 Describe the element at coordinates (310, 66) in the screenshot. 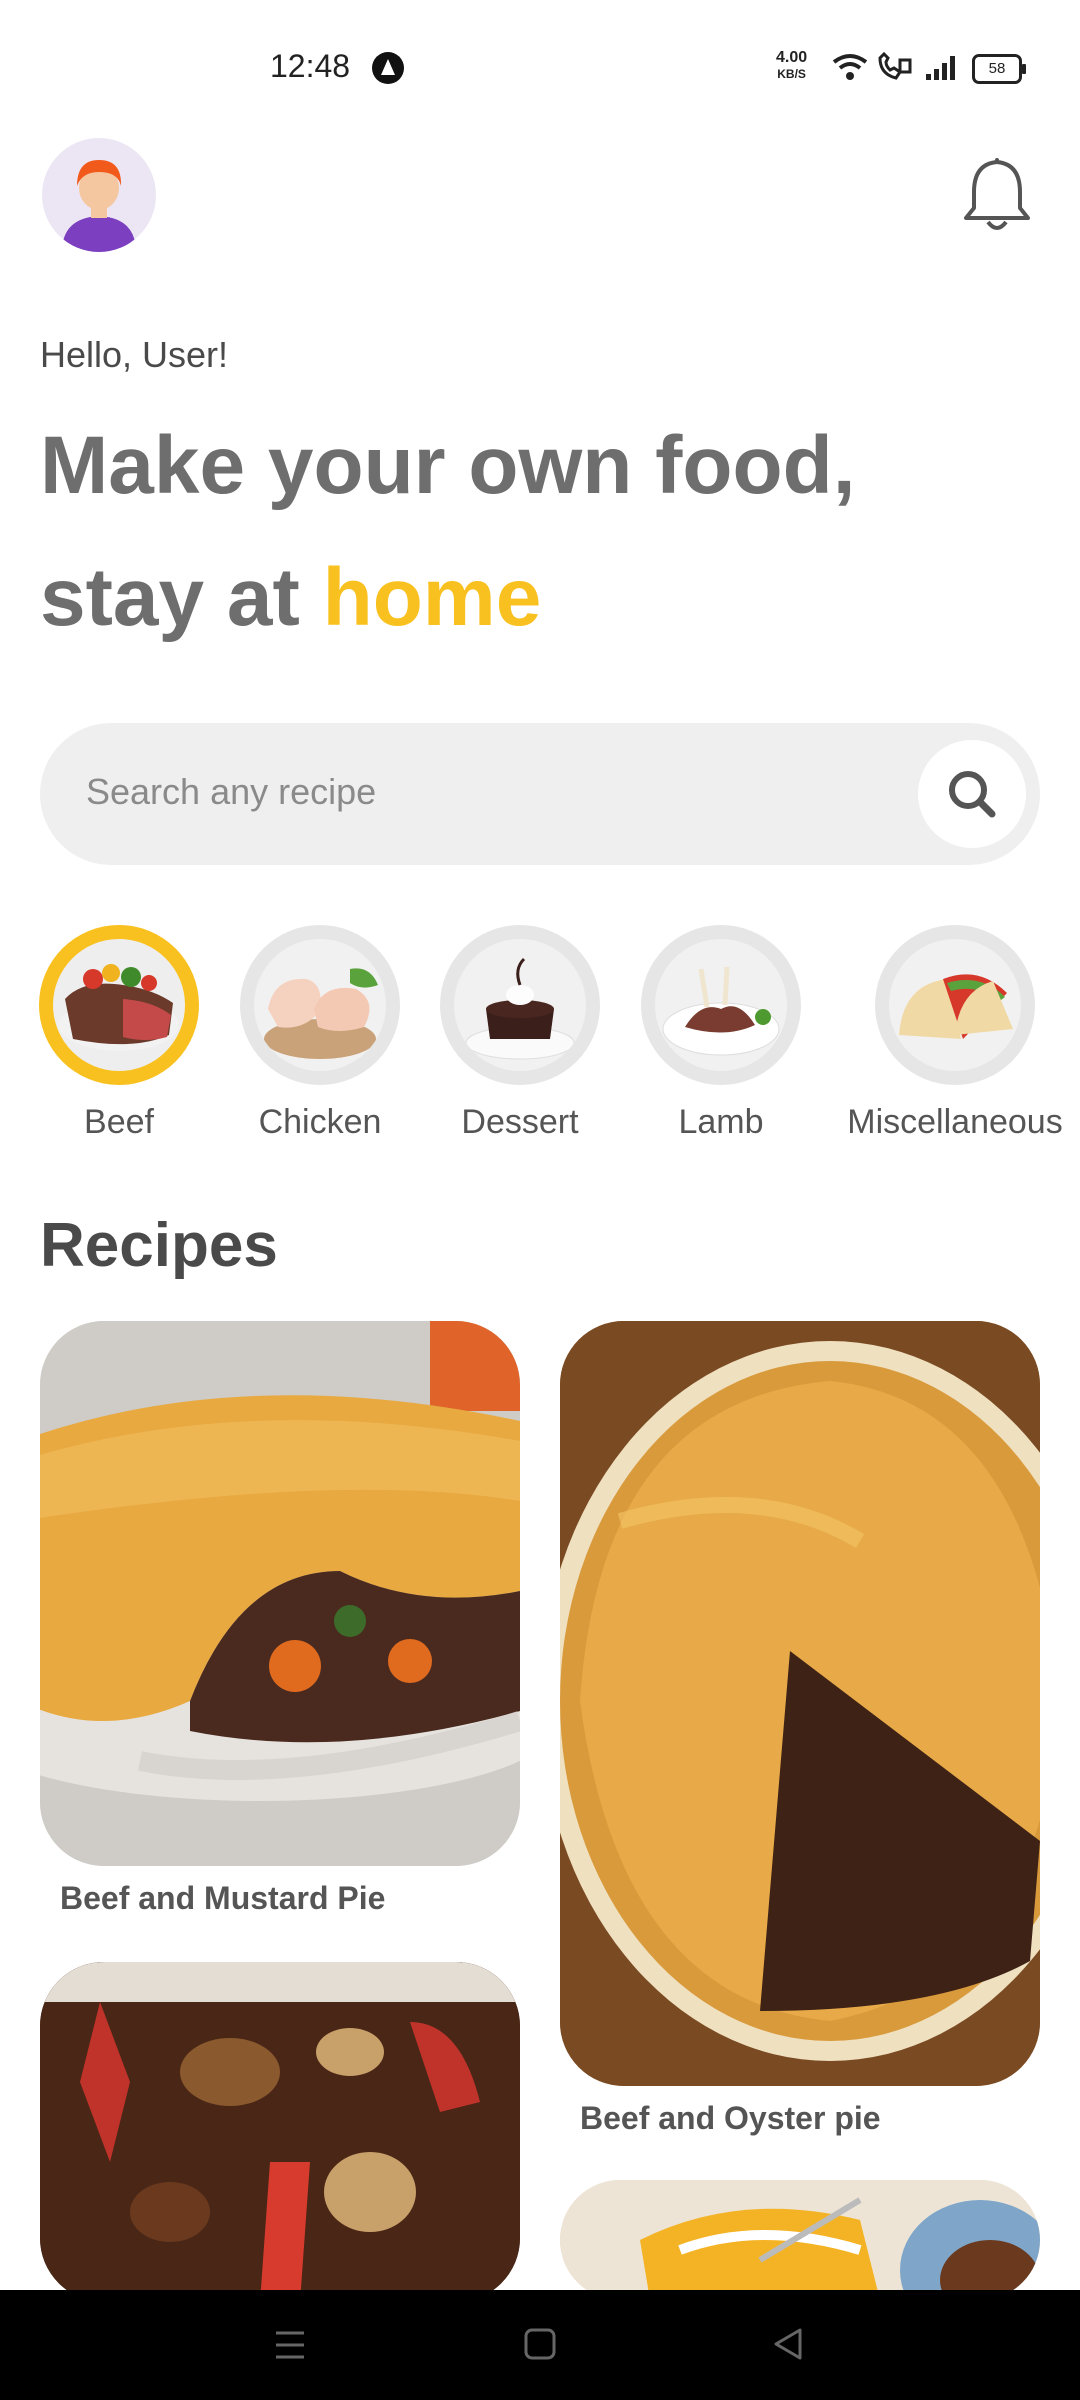

I see `status-time: 12:48` at that location.